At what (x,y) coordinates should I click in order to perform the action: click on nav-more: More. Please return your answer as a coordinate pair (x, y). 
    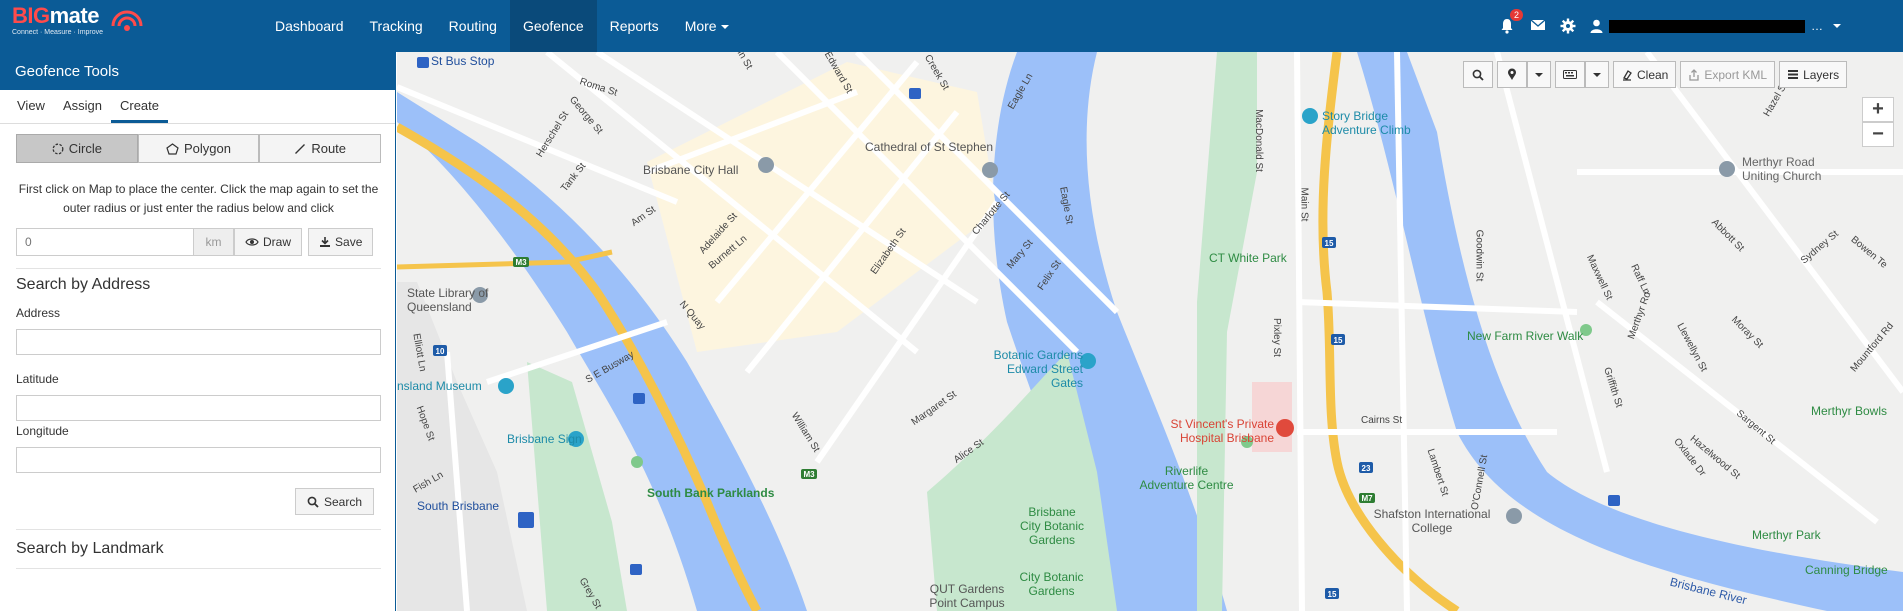
    Looking at the image, I should click on (707, 26).